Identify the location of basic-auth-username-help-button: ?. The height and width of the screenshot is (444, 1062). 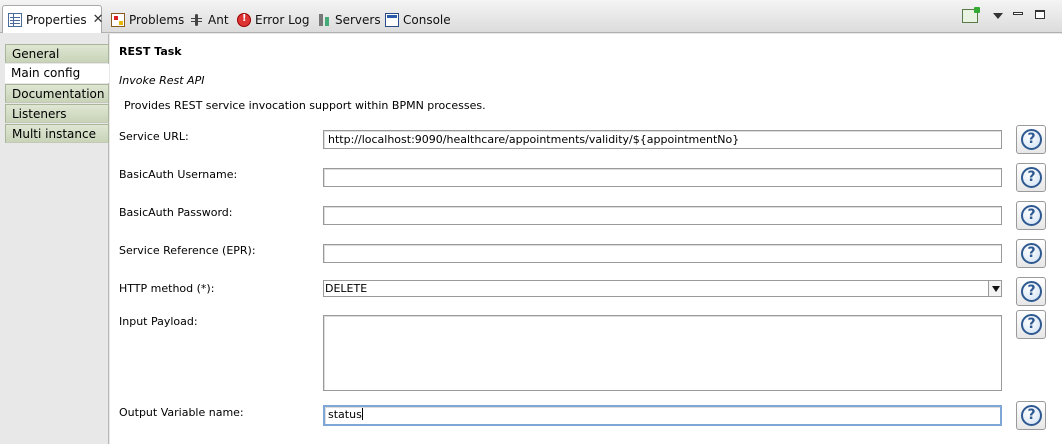
(1031, 177).